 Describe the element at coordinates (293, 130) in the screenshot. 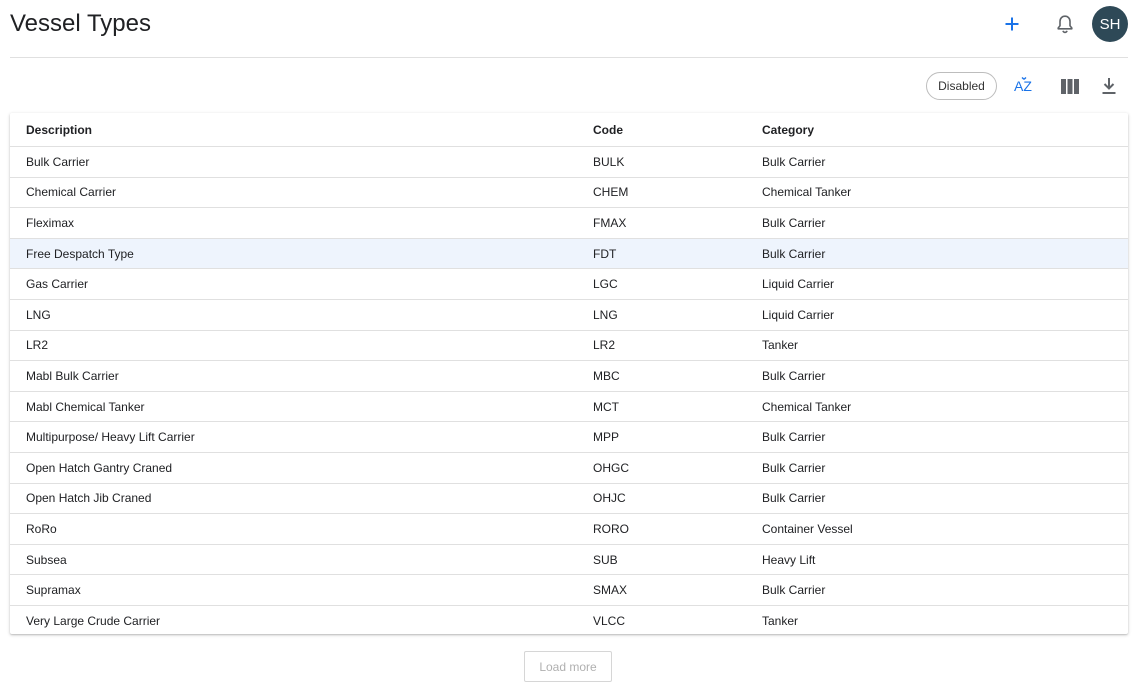

I see `column-header-description: Description` at that location.